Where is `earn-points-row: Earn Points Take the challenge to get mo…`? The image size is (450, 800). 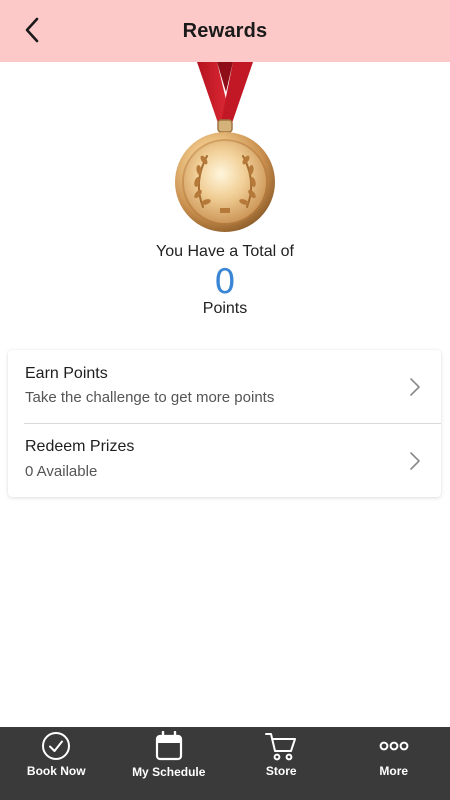 earn-points-row: Earn Points Take the challenge to get mo… is located at coordinates (224, 386).